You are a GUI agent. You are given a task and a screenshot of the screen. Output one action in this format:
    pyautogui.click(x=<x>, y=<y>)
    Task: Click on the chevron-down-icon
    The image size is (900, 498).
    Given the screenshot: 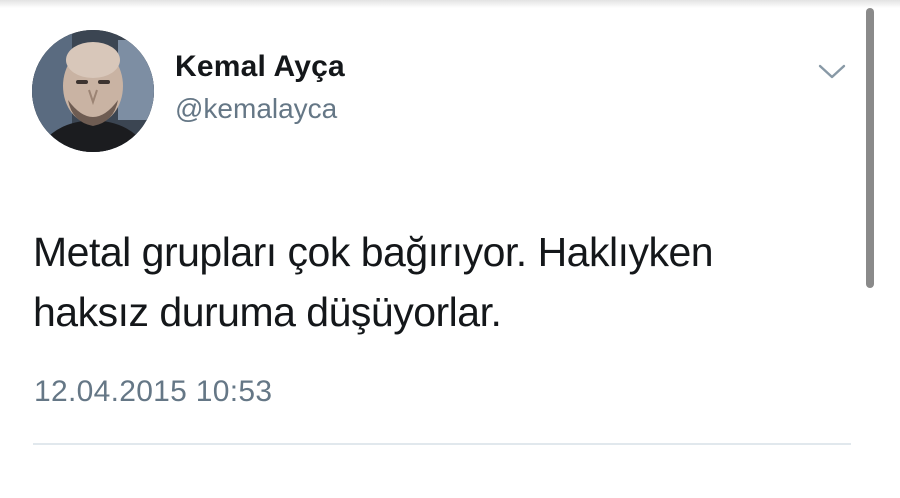 What is the action you would take?
    pyautogui.click(x=832, y=71)
    